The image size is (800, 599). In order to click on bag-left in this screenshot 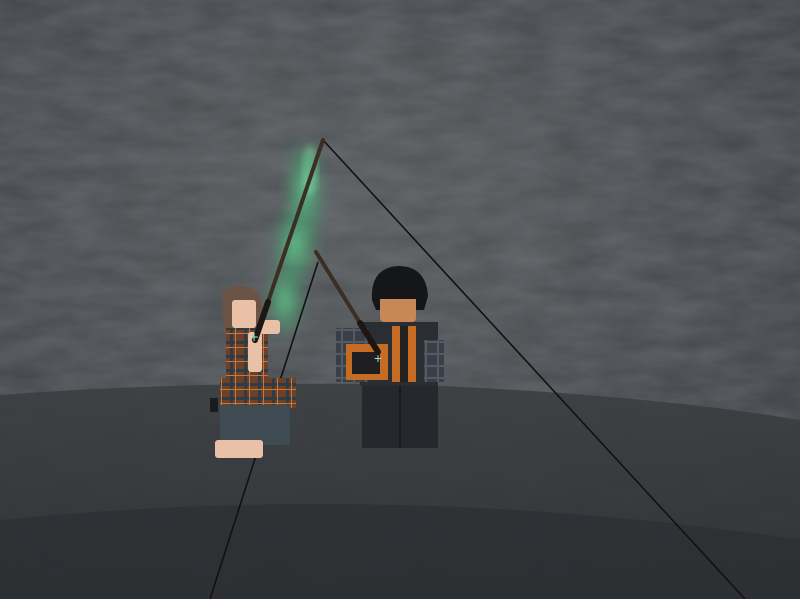, I will do `click(214, 405)`.